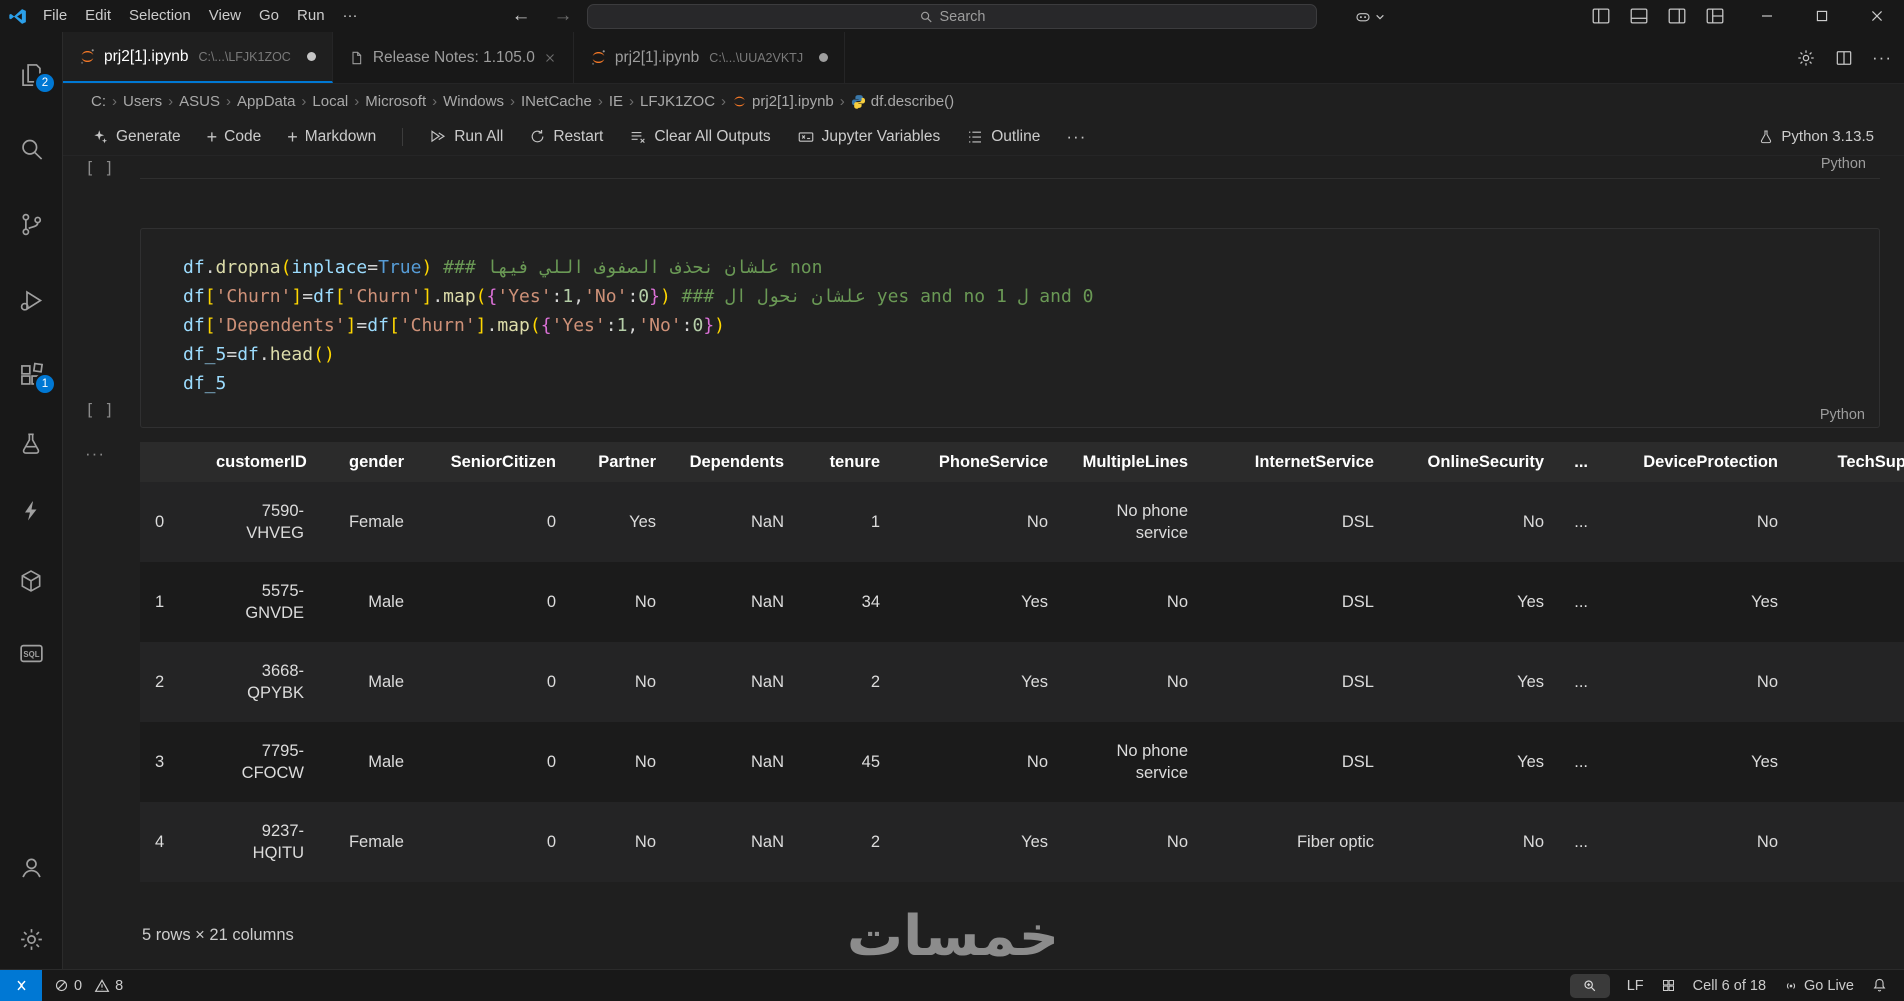  Describe the element at coordinates (199, 101) in the screenshot. I see `breadcrumb-item: ASUS` at that location.